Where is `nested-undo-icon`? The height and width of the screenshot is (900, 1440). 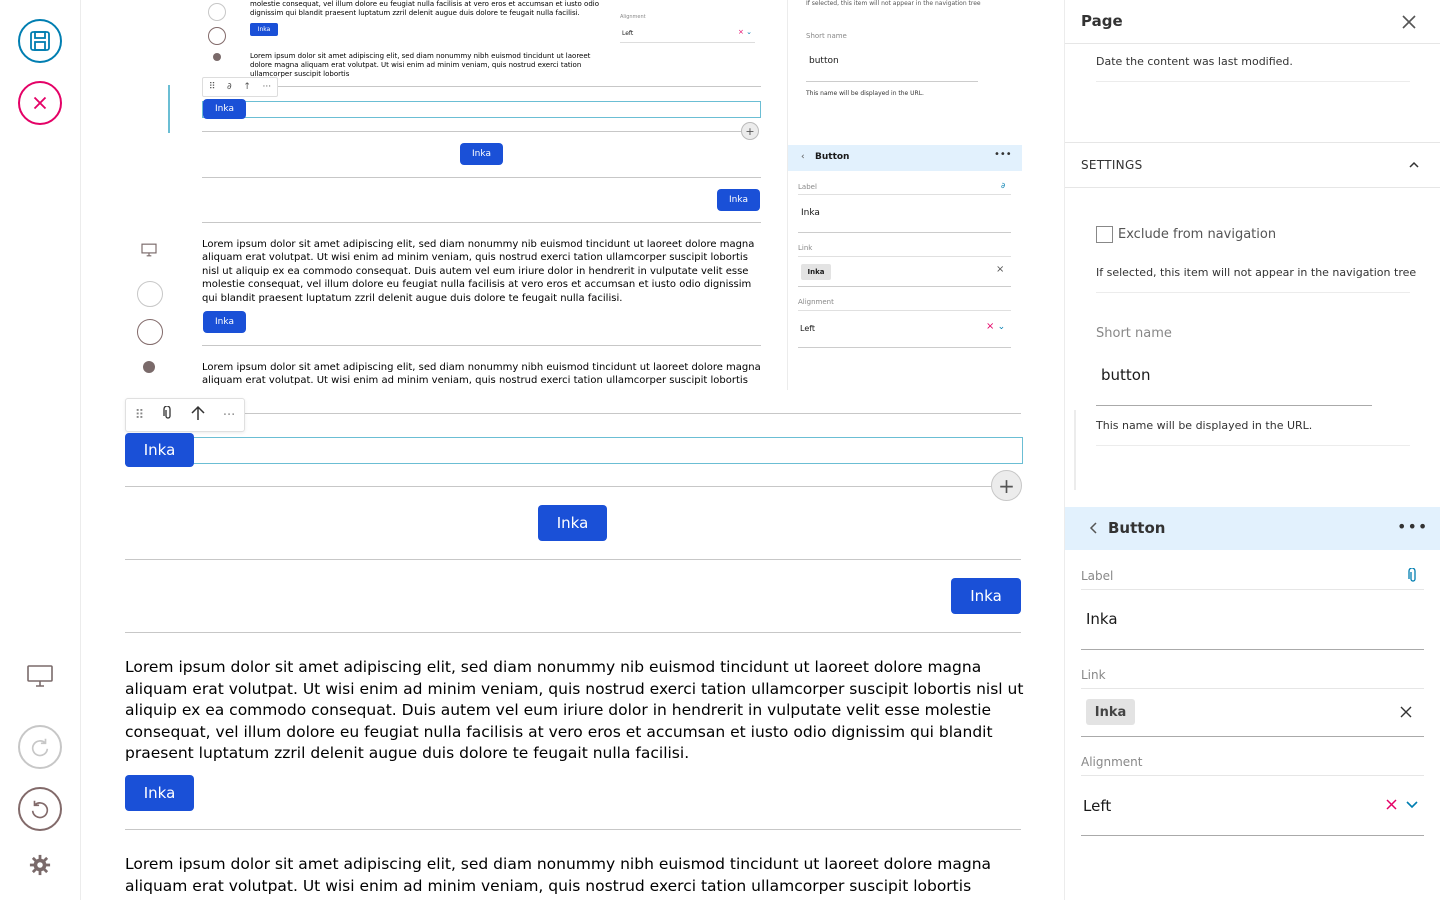
nested-undo-icon is located at coordinates (217, 36).